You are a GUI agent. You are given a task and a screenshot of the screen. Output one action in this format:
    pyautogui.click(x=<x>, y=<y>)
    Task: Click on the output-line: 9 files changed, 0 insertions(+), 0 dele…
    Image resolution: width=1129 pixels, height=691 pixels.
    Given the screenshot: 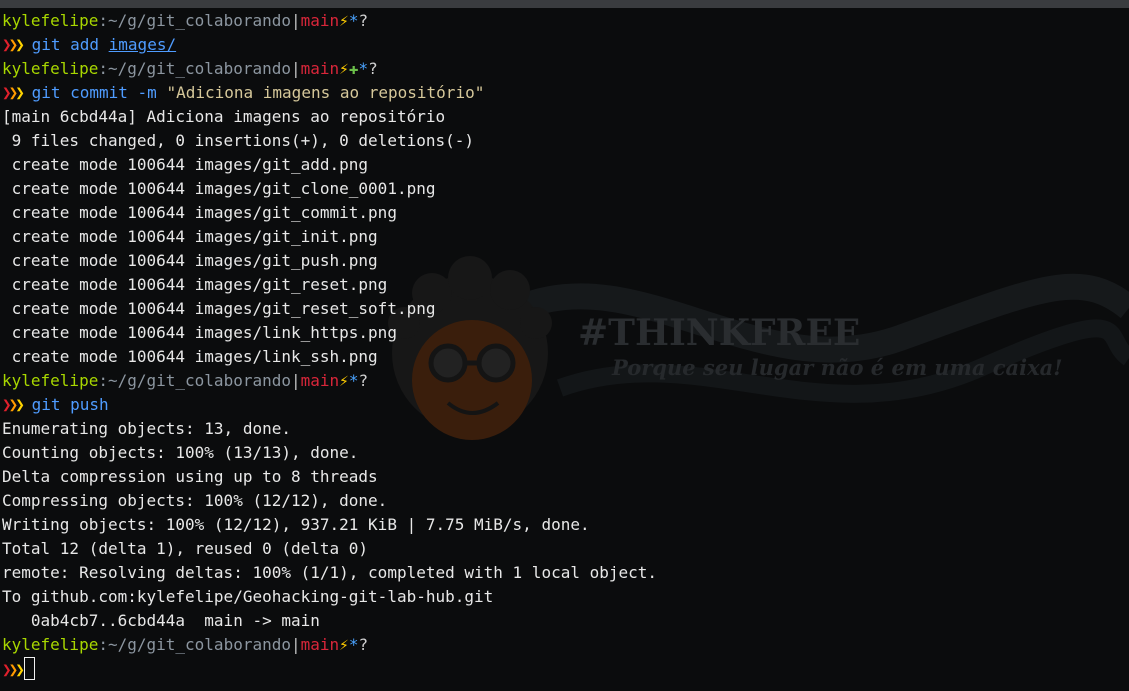 What is the action you would take?
    pyautogui.click(x=238, y=140)
    